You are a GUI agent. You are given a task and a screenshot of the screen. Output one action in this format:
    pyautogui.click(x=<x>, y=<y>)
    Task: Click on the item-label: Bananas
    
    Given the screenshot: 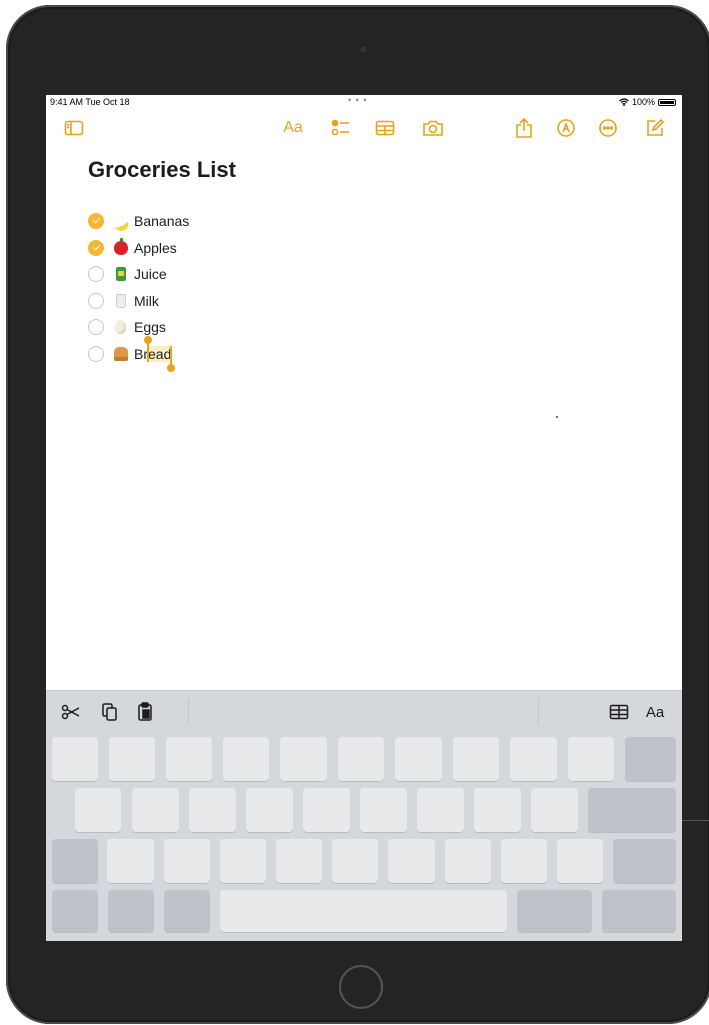 What is the action you would take?
    pyautogui.click(x=162, y=221)
    